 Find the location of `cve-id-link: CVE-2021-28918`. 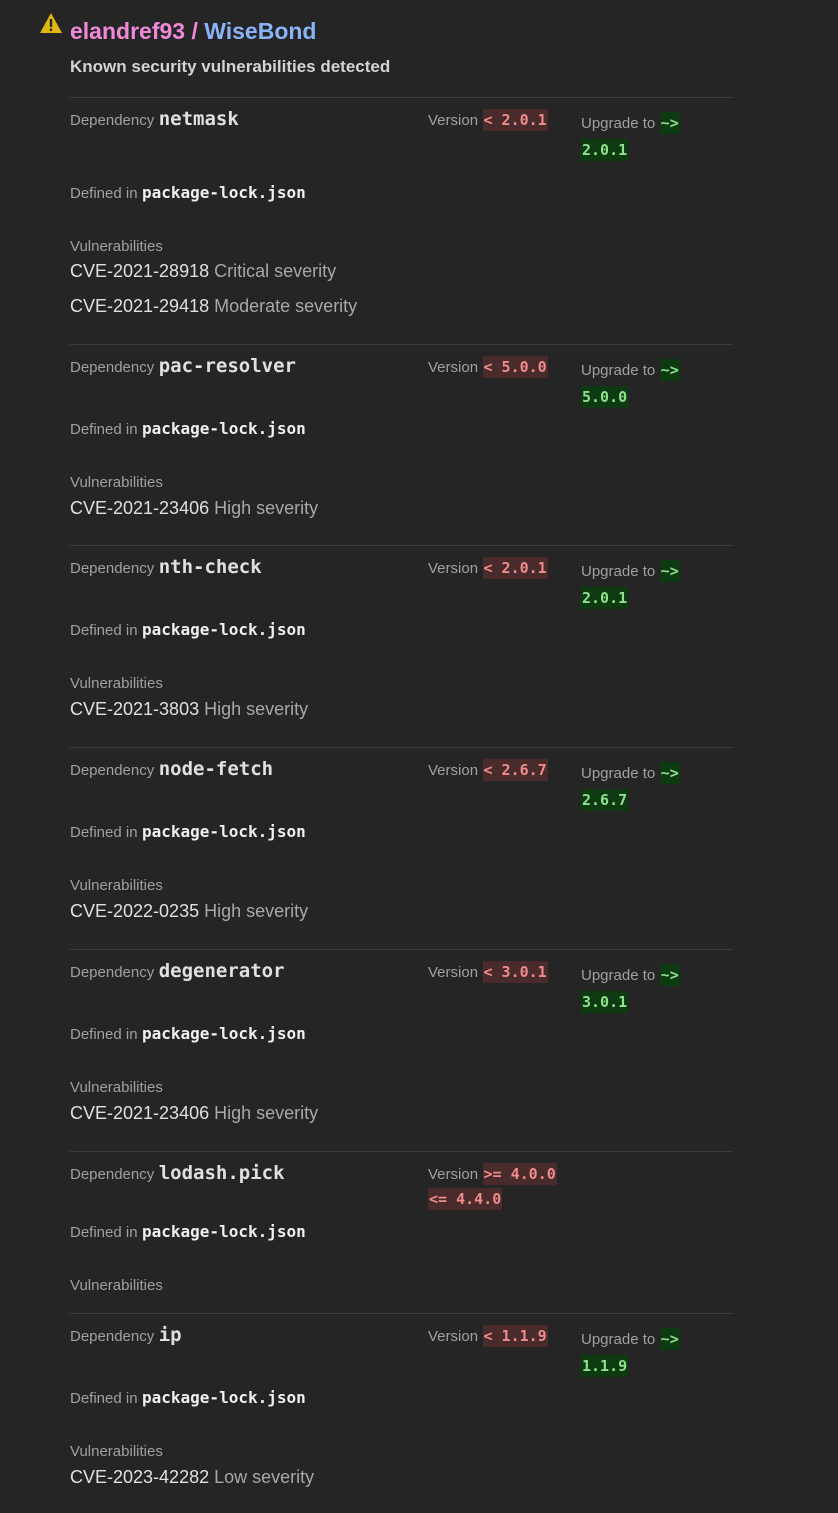

cve-id-link: CVE-2021-28918 is located at coordinates (139, 271).